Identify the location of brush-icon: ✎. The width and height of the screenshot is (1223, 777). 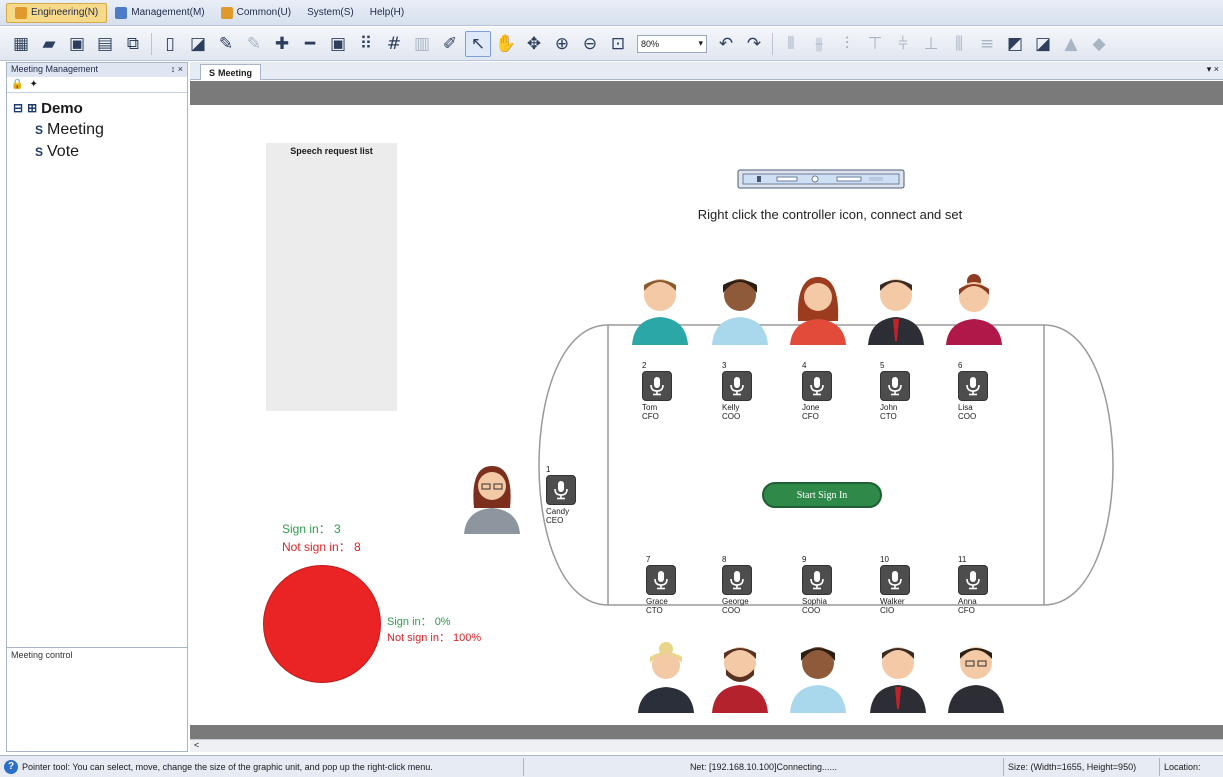
(226, 44).